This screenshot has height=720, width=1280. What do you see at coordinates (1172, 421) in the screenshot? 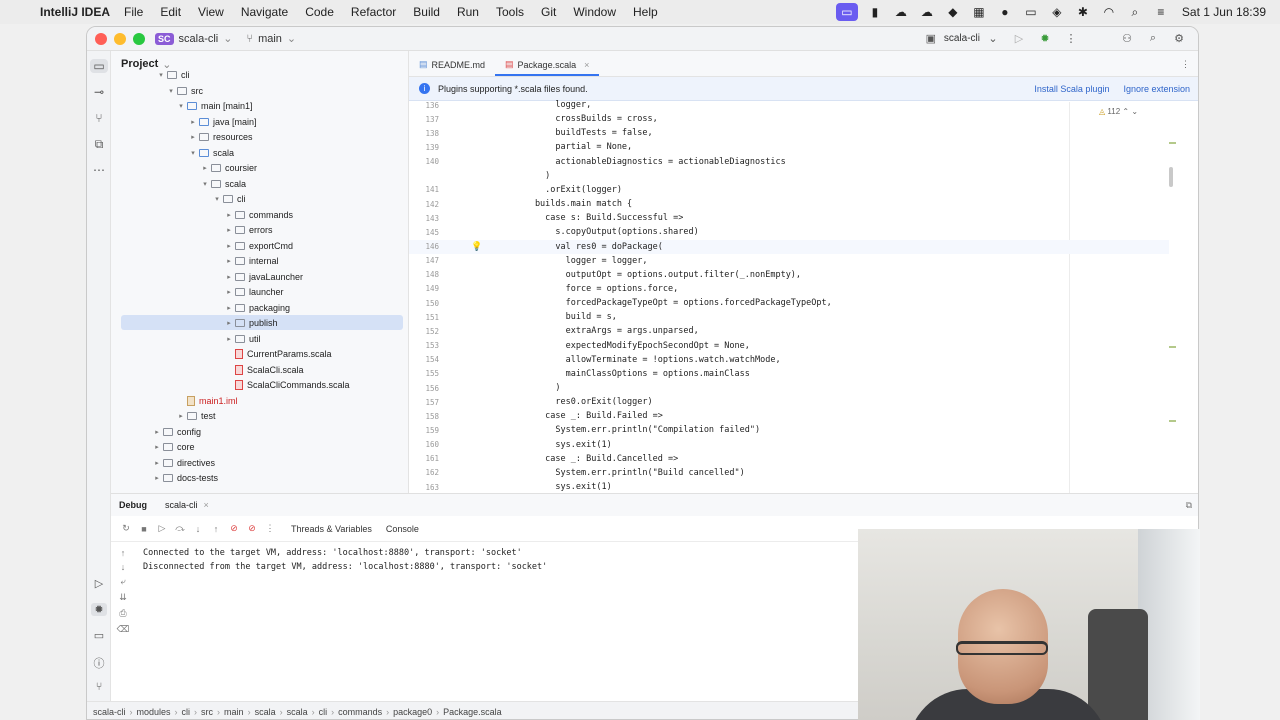
I see `scroll-marker` at bounding box center [1172, 421].